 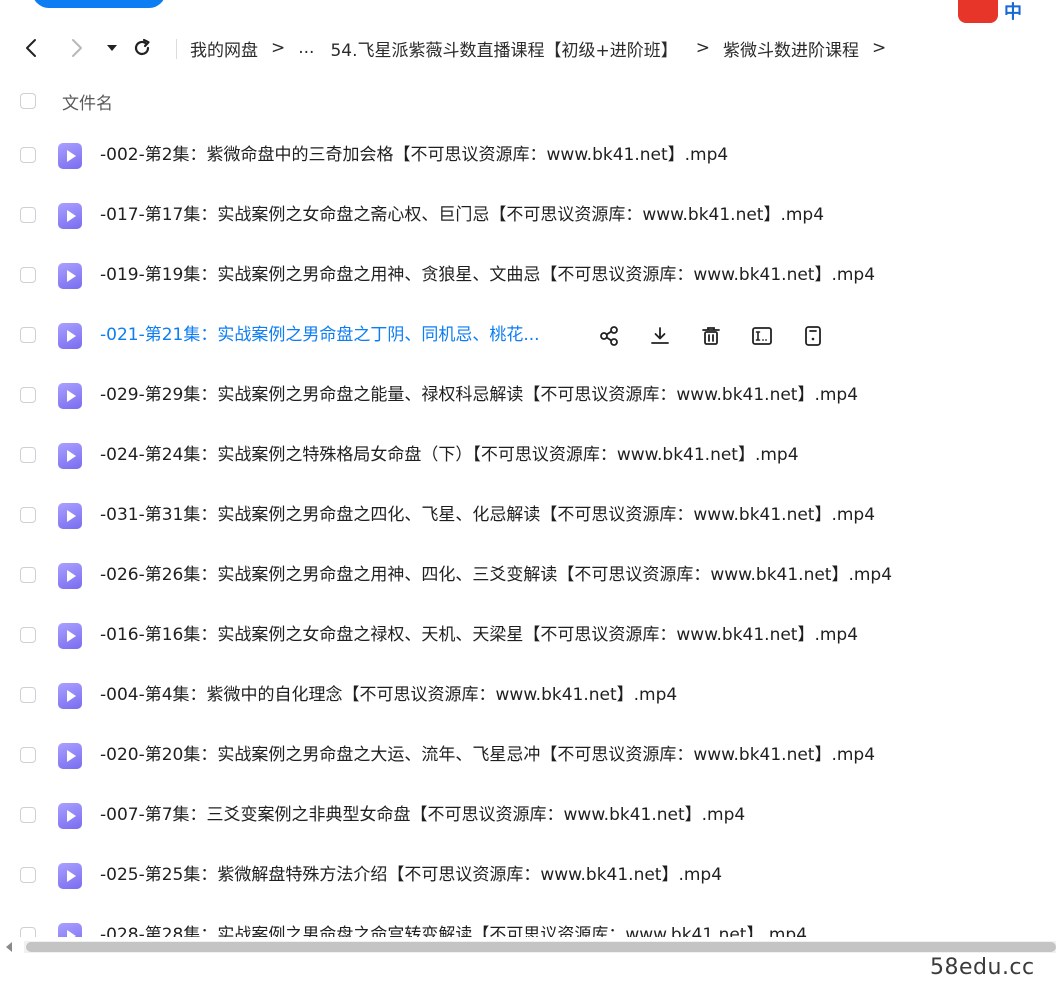 I want to click on forward-button, so click(x=76, y=48).